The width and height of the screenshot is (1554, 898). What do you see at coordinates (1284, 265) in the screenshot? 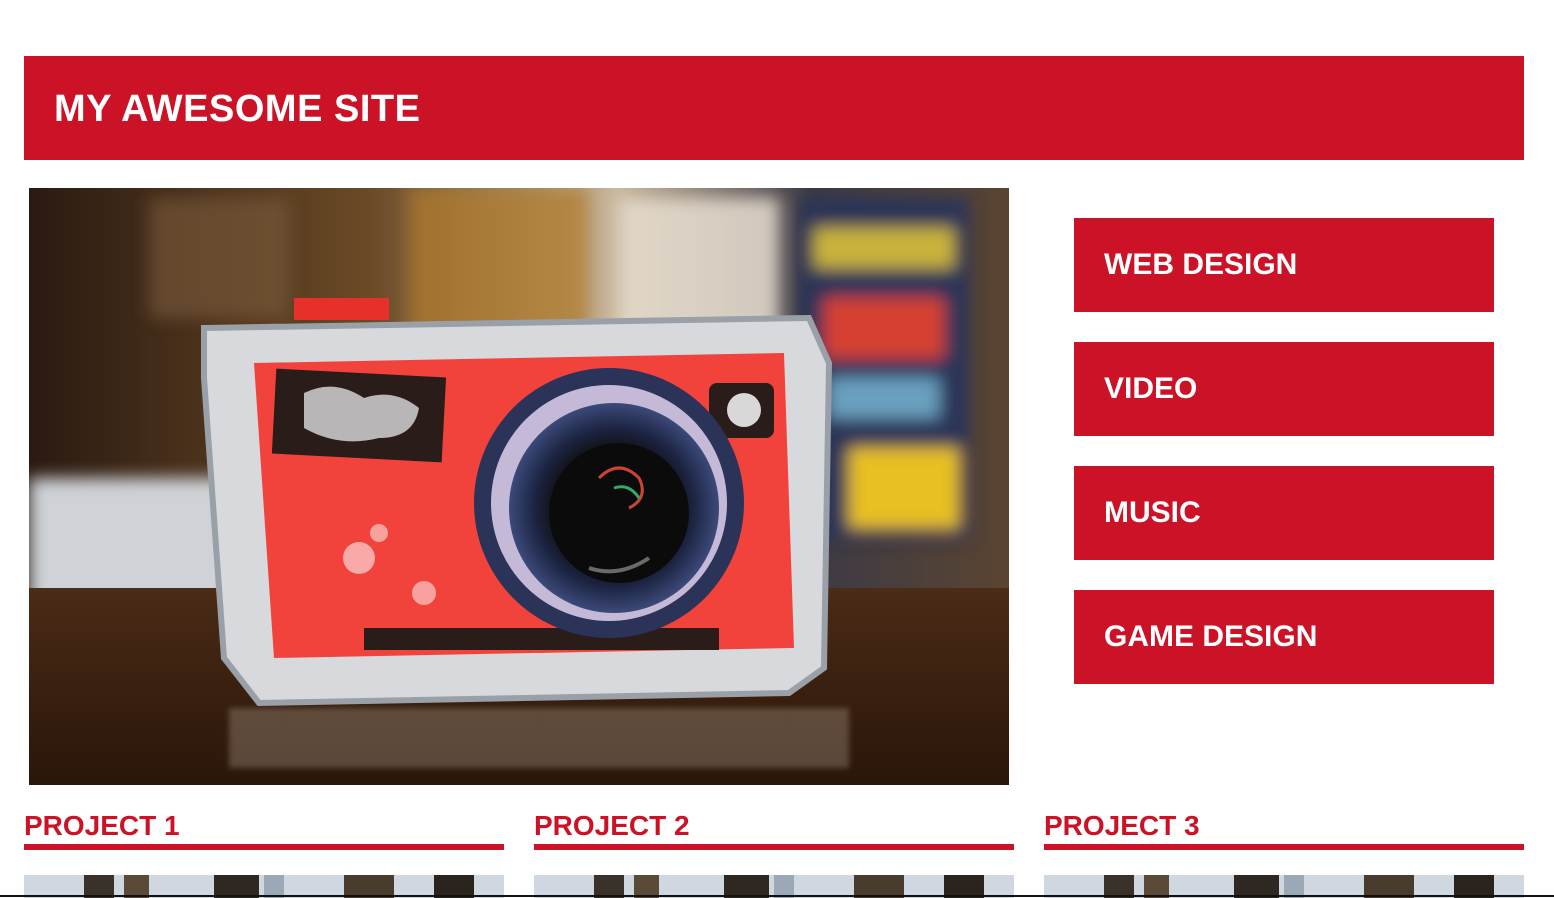
I see `nav-item-web-design: WEB DESIGN` at bounding box center [1284, 265].